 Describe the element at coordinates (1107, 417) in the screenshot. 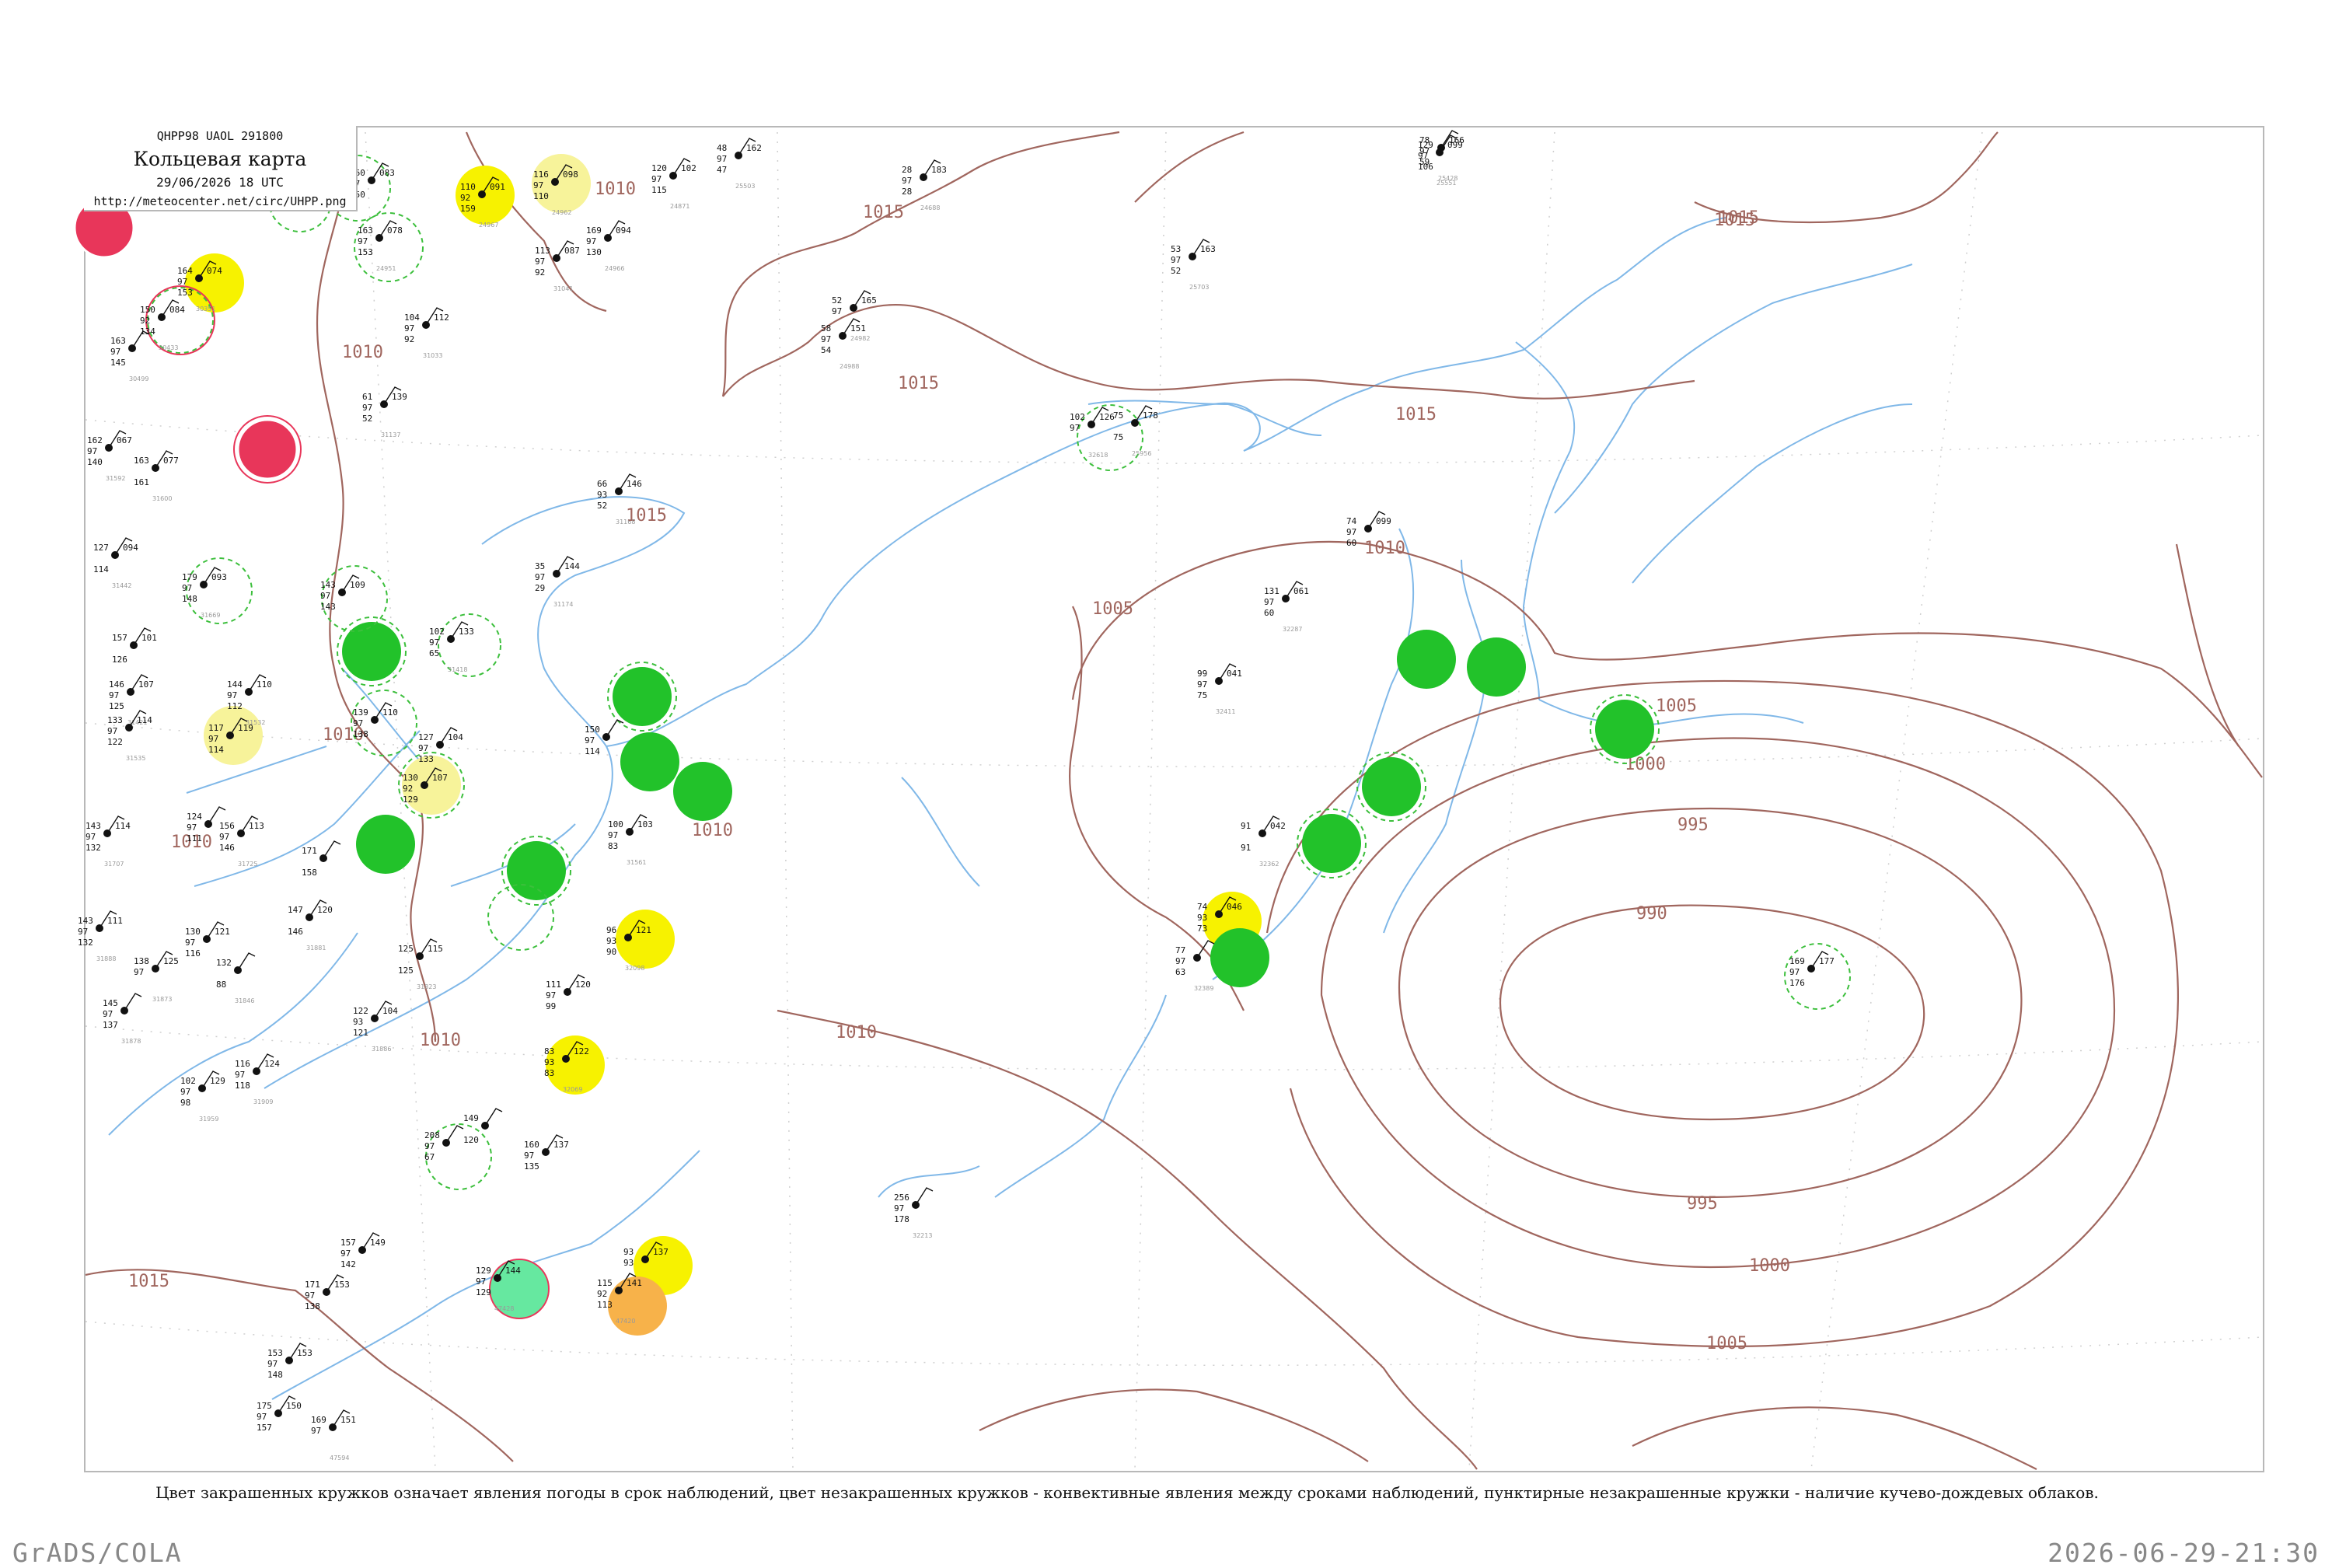

I see `station-pressure: 126` at that location.